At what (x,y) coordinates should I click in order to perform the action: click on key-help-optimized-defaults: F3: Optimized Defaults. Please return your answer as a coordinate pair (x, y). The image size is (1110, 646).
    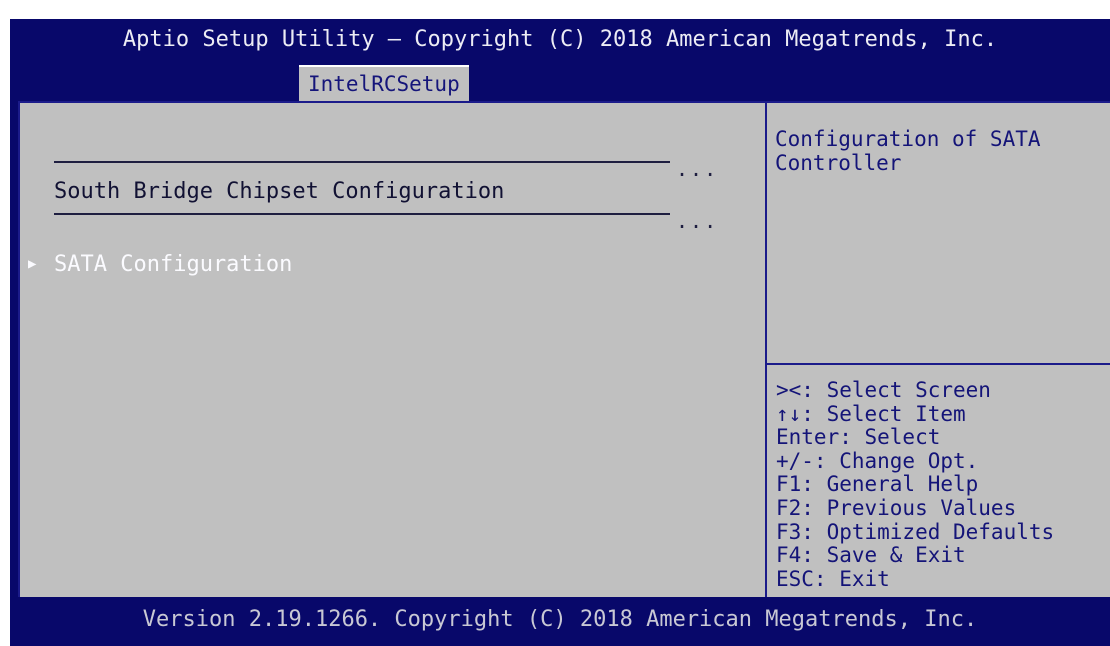
    Looking at the image, I should click on (915, 531).